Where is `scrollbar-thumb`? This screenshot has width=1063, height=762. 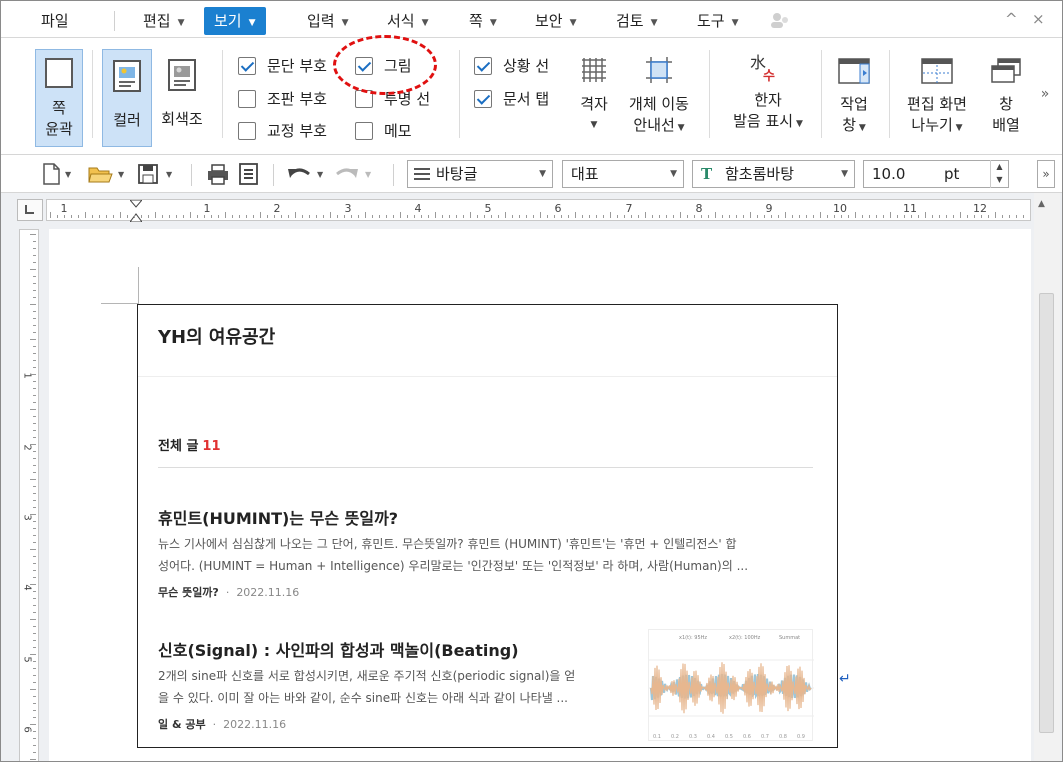 scrollbar-thumb is located at coordinates (1046, 513).